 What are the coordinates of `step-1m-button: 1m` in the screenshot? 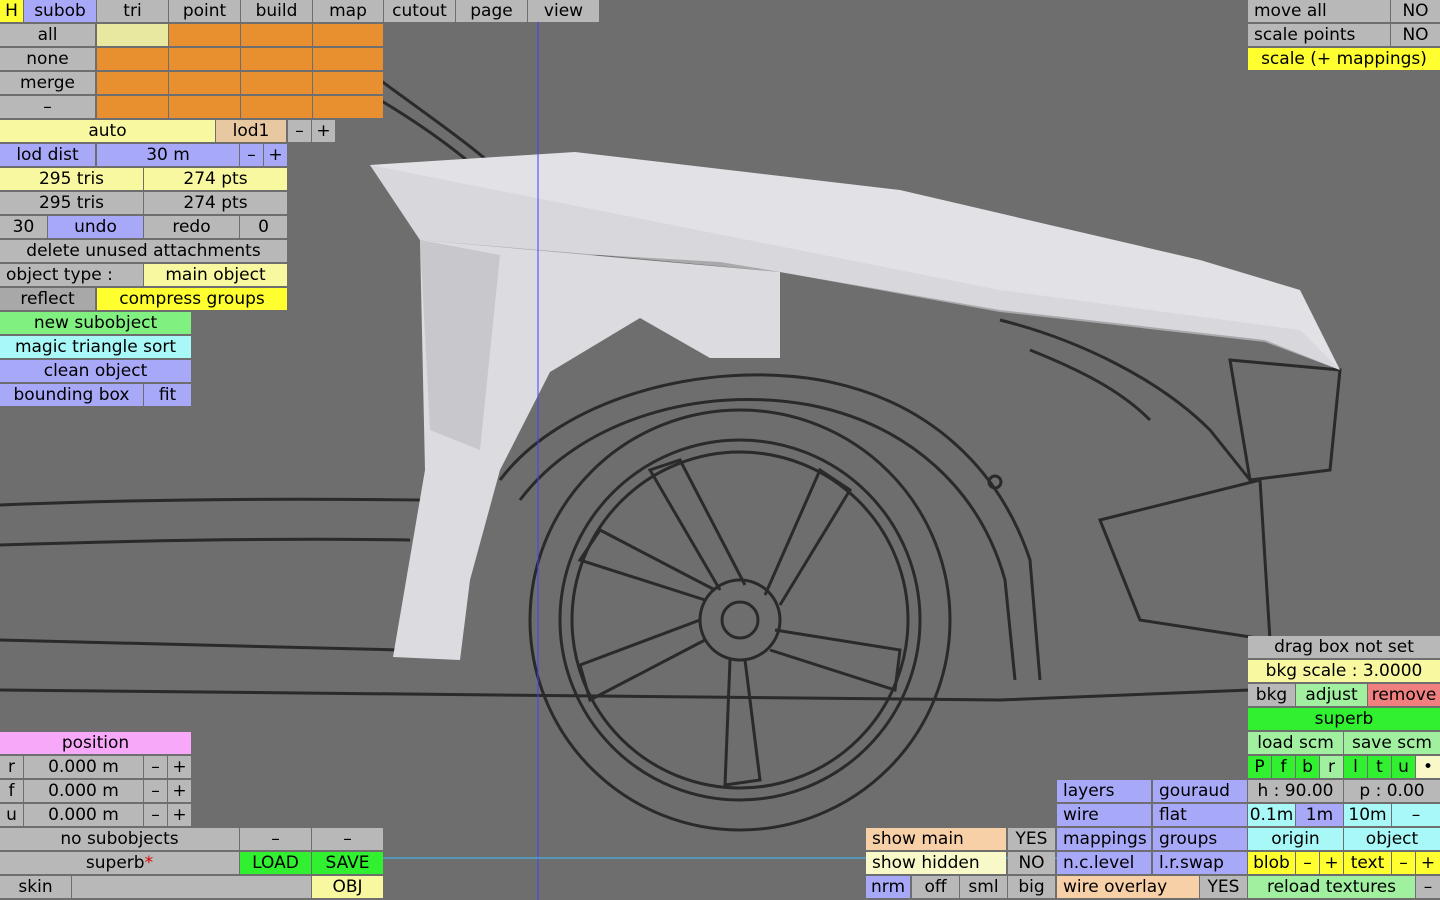 It's located at (1319, 815).